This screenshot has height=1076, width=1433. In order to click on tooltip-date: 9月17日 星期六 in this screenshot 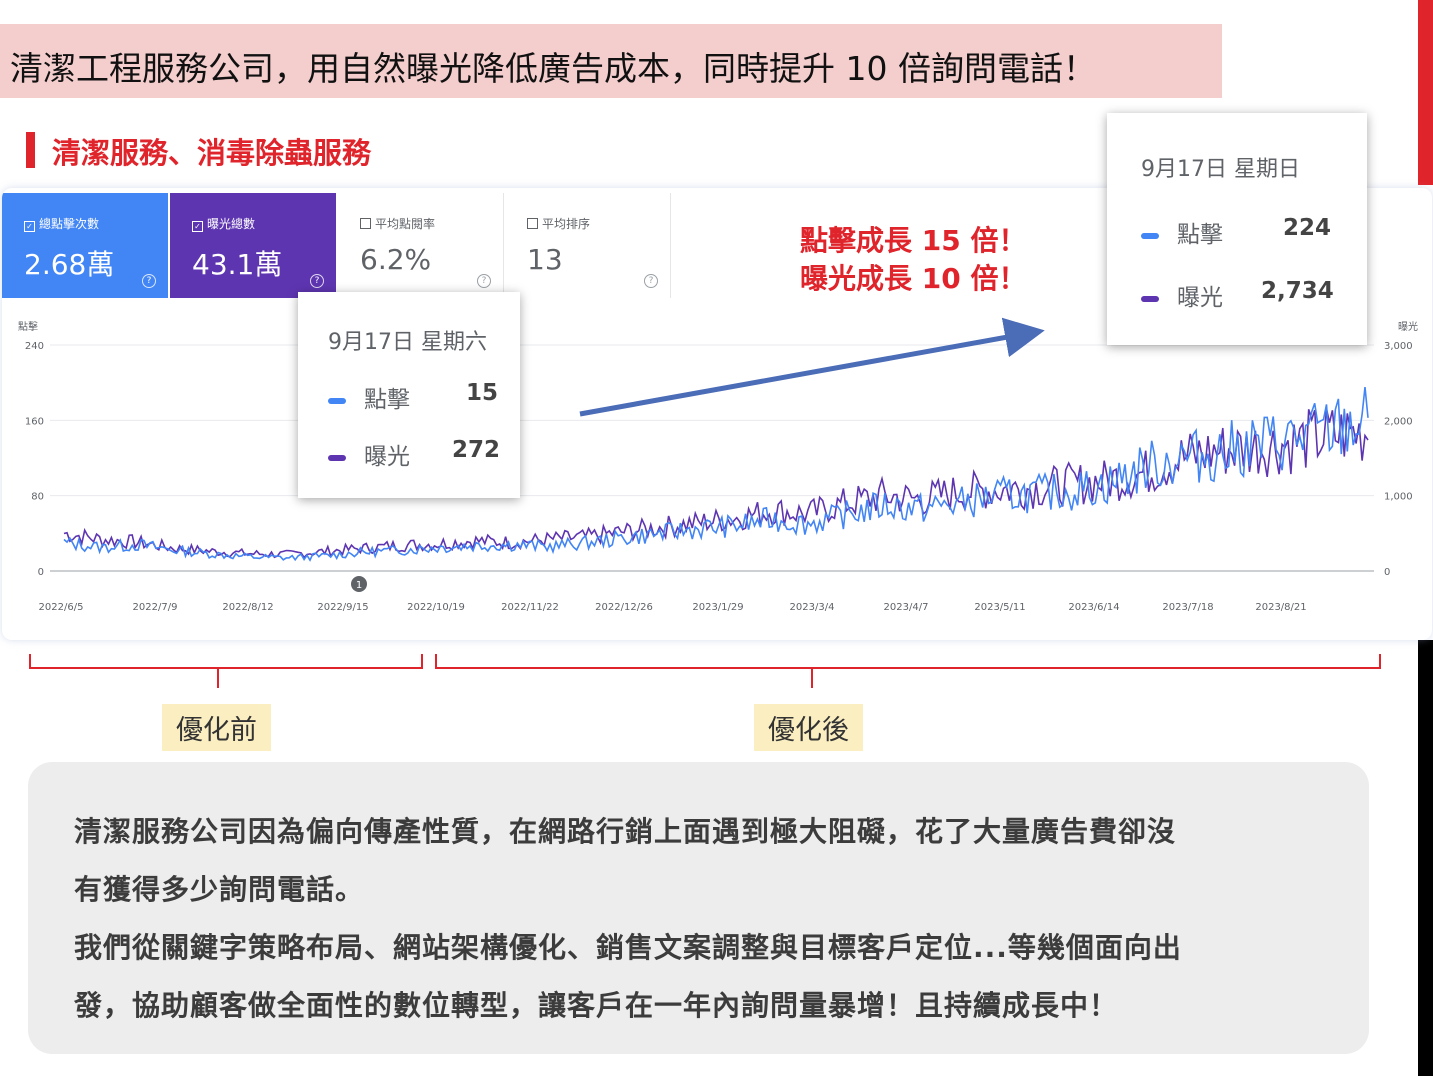, I will do `click(407, 342)`.